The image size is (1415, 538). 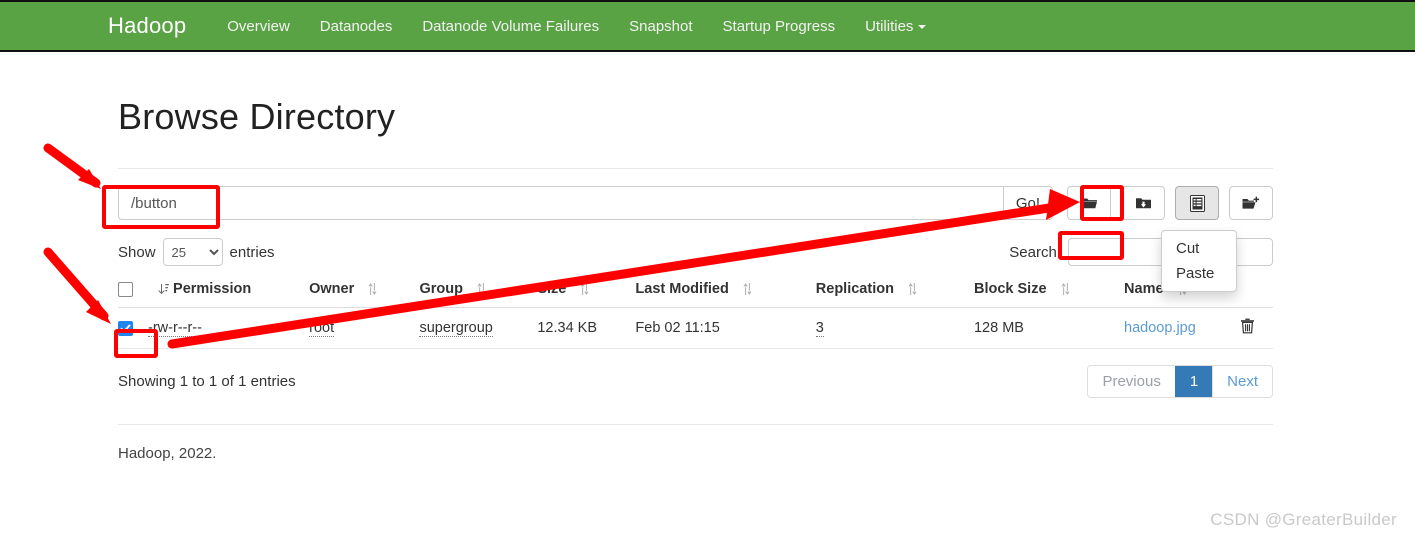 What do you see at coordinates (456, 328) in the screenshot?
I see `group-value: supergroup` at bounding box center [456, 328].